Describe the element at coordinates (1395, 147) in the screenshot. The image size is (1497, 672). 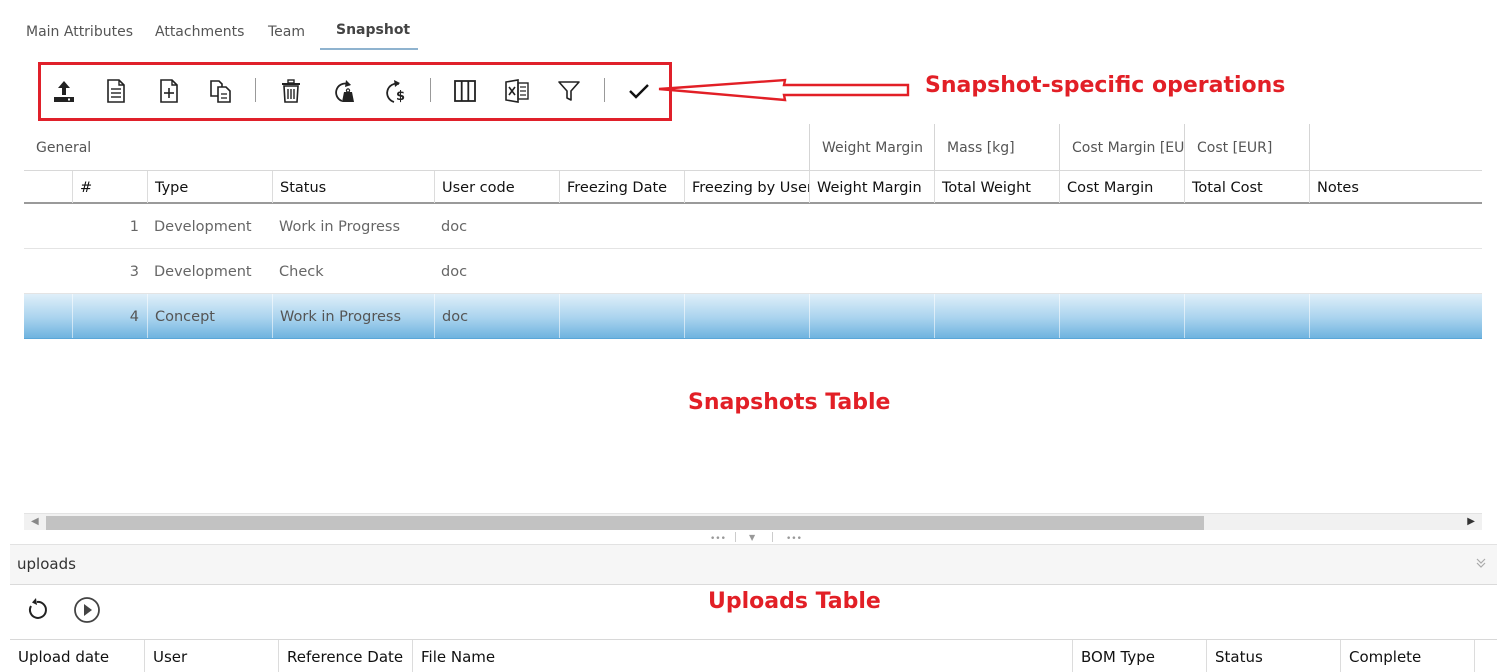
I see `group-empty` at that location.